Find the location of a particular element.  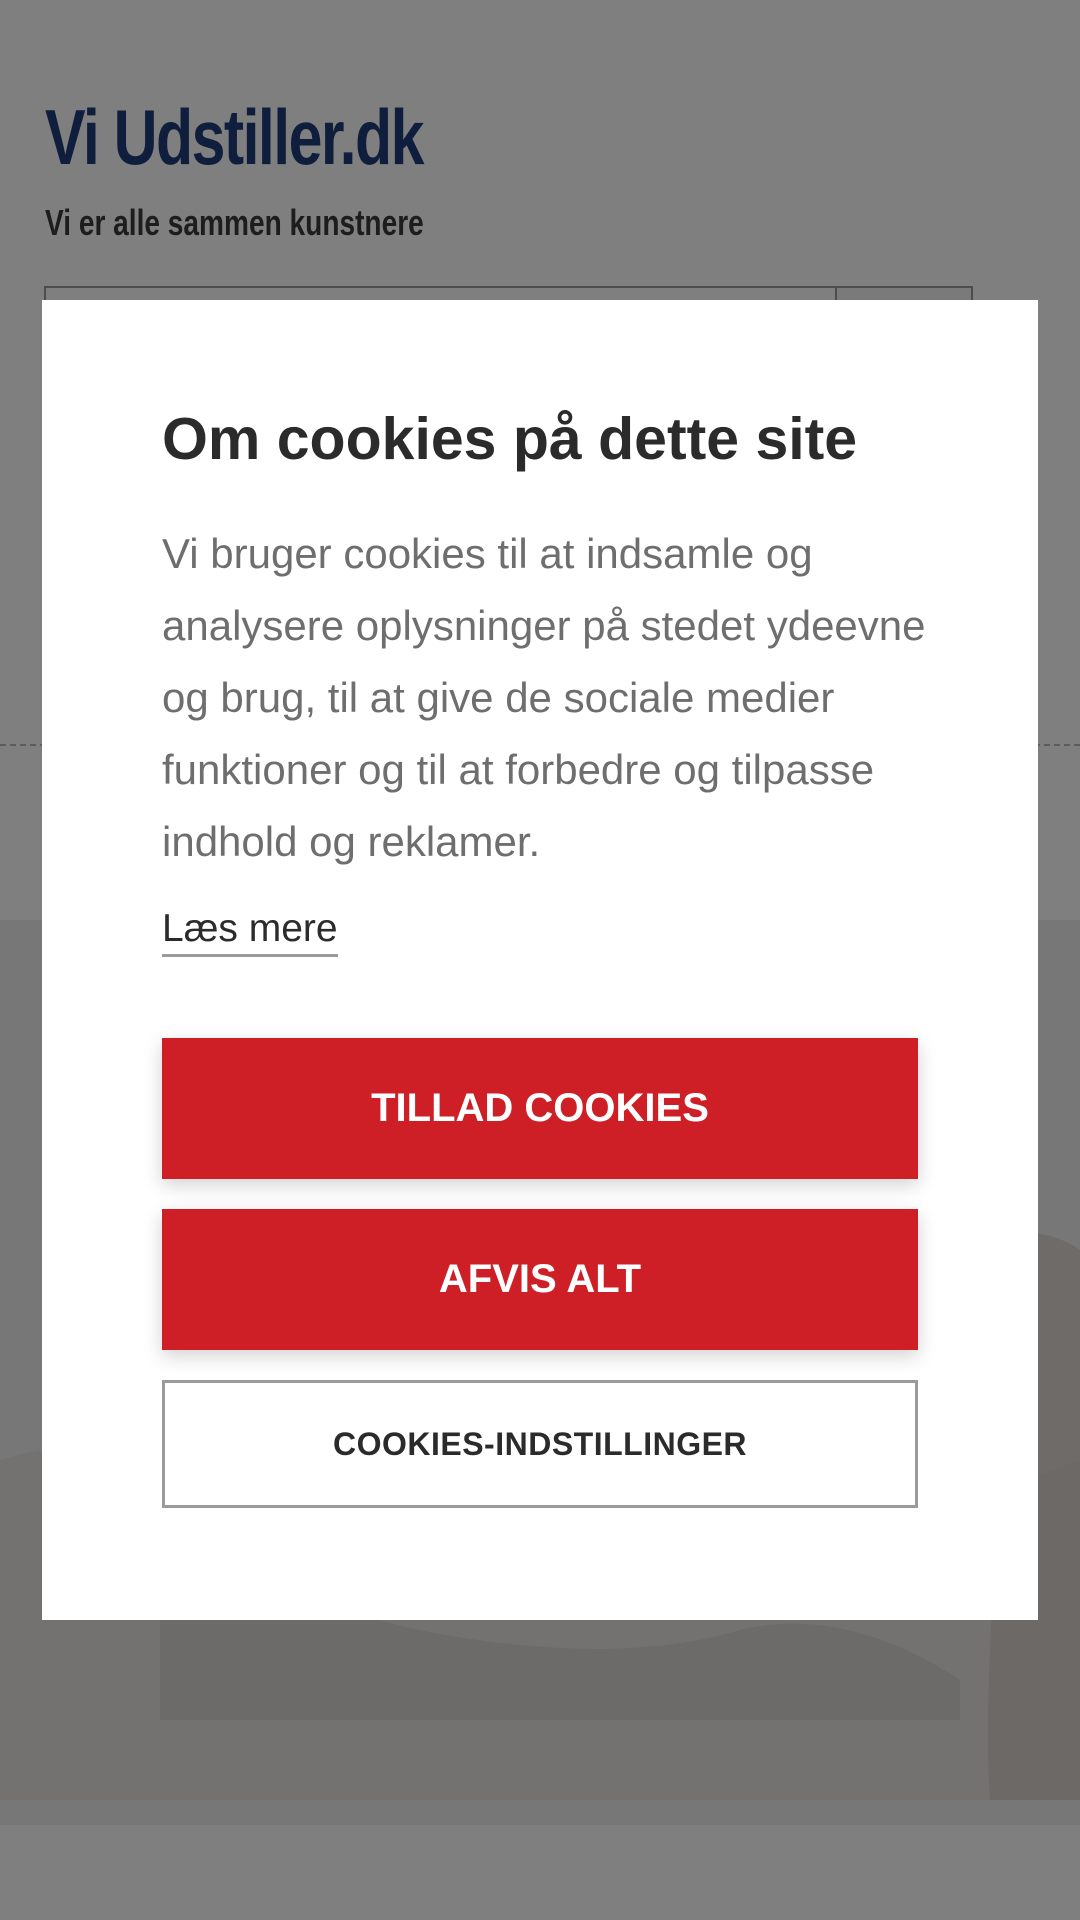

cookie-dialog-title: Om cookies på dette site is located at coordinates (510, 439).